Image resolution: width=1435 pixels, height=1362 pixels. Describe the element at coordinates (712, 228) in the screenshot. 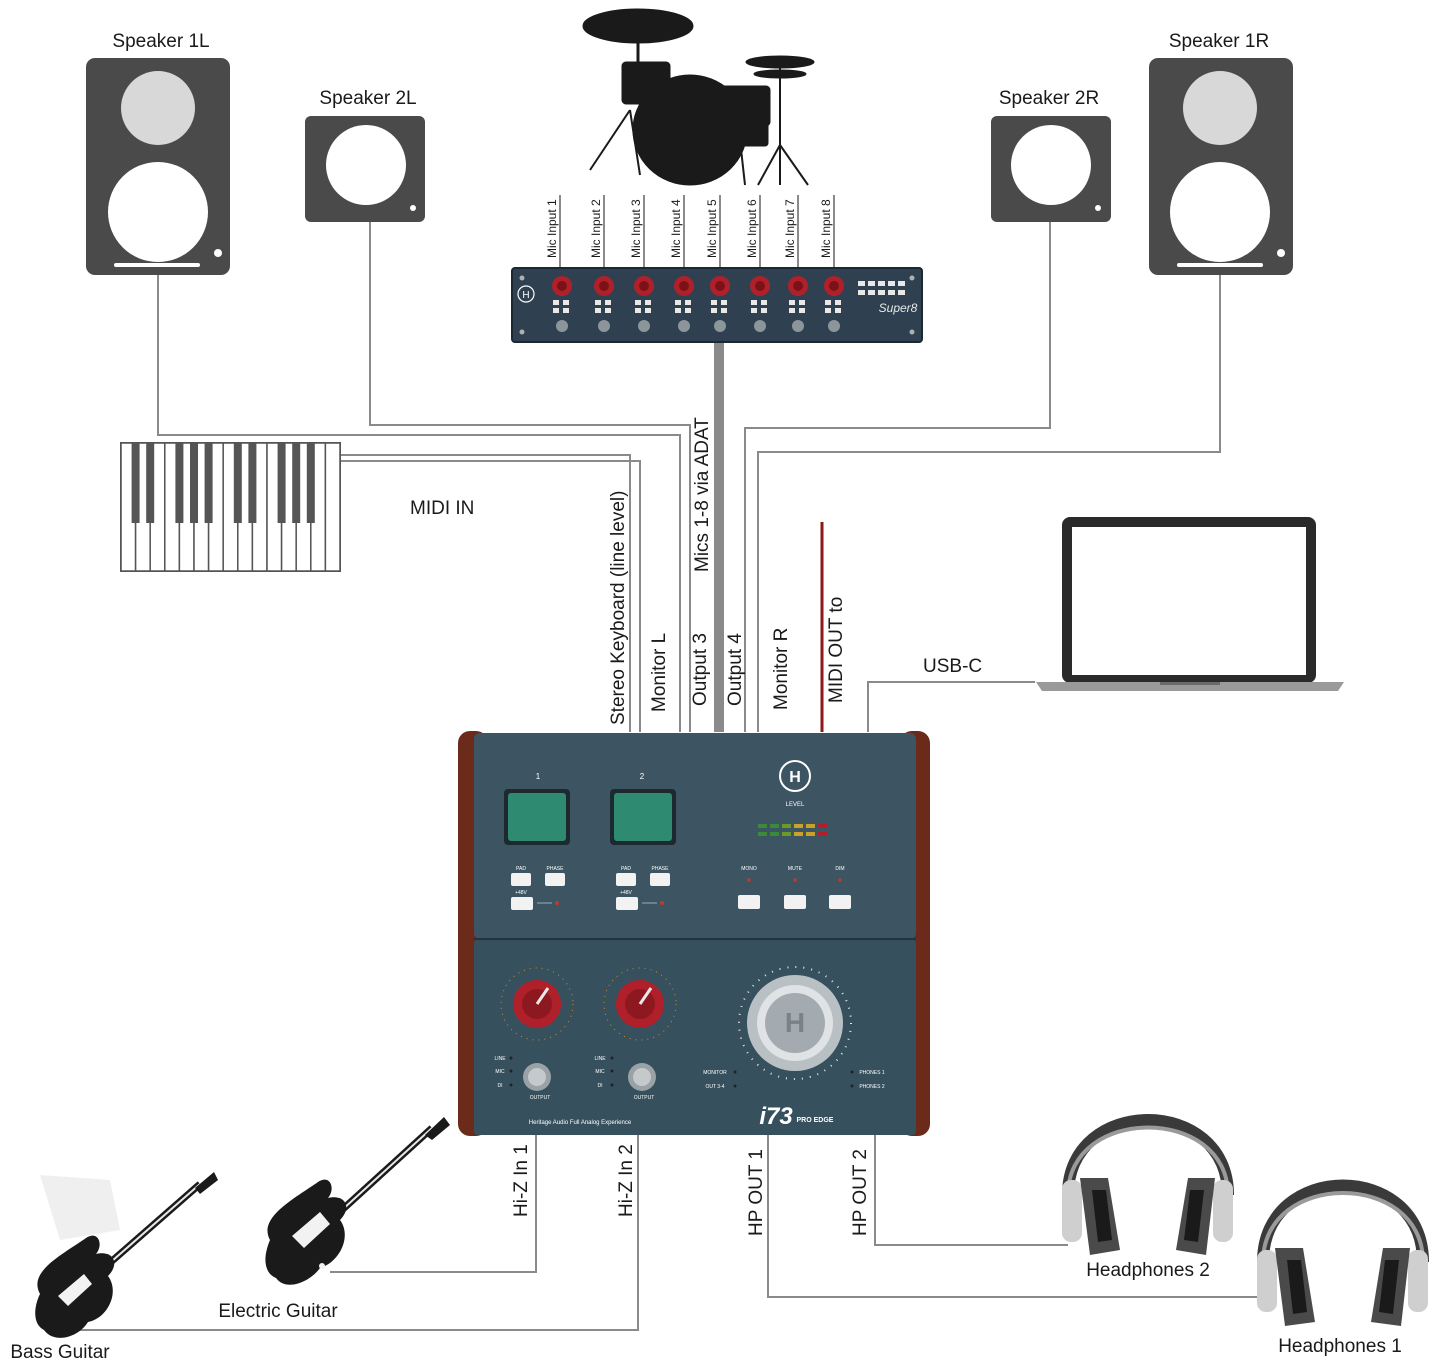

I see `mic-input-5-label: Mic Input 5` at that location.